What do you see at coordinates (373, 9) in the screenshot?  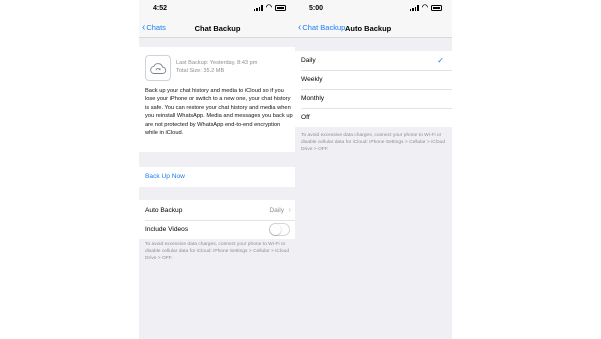 I see `status-bar: 5:00 ◠` at bounding box center [373, 9].